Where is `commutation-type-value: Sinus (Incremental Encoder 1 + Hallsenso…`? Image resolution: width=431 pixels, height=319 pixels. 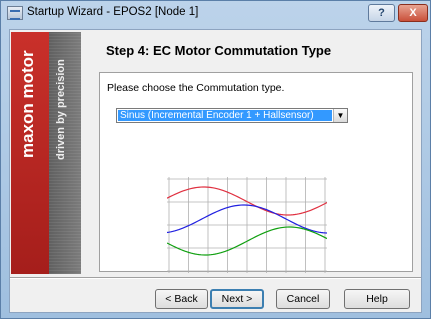
commutation-type-value: Sinus (Incremental Encoder 1 + Hallsenso… is located at coordinates (225, 115).